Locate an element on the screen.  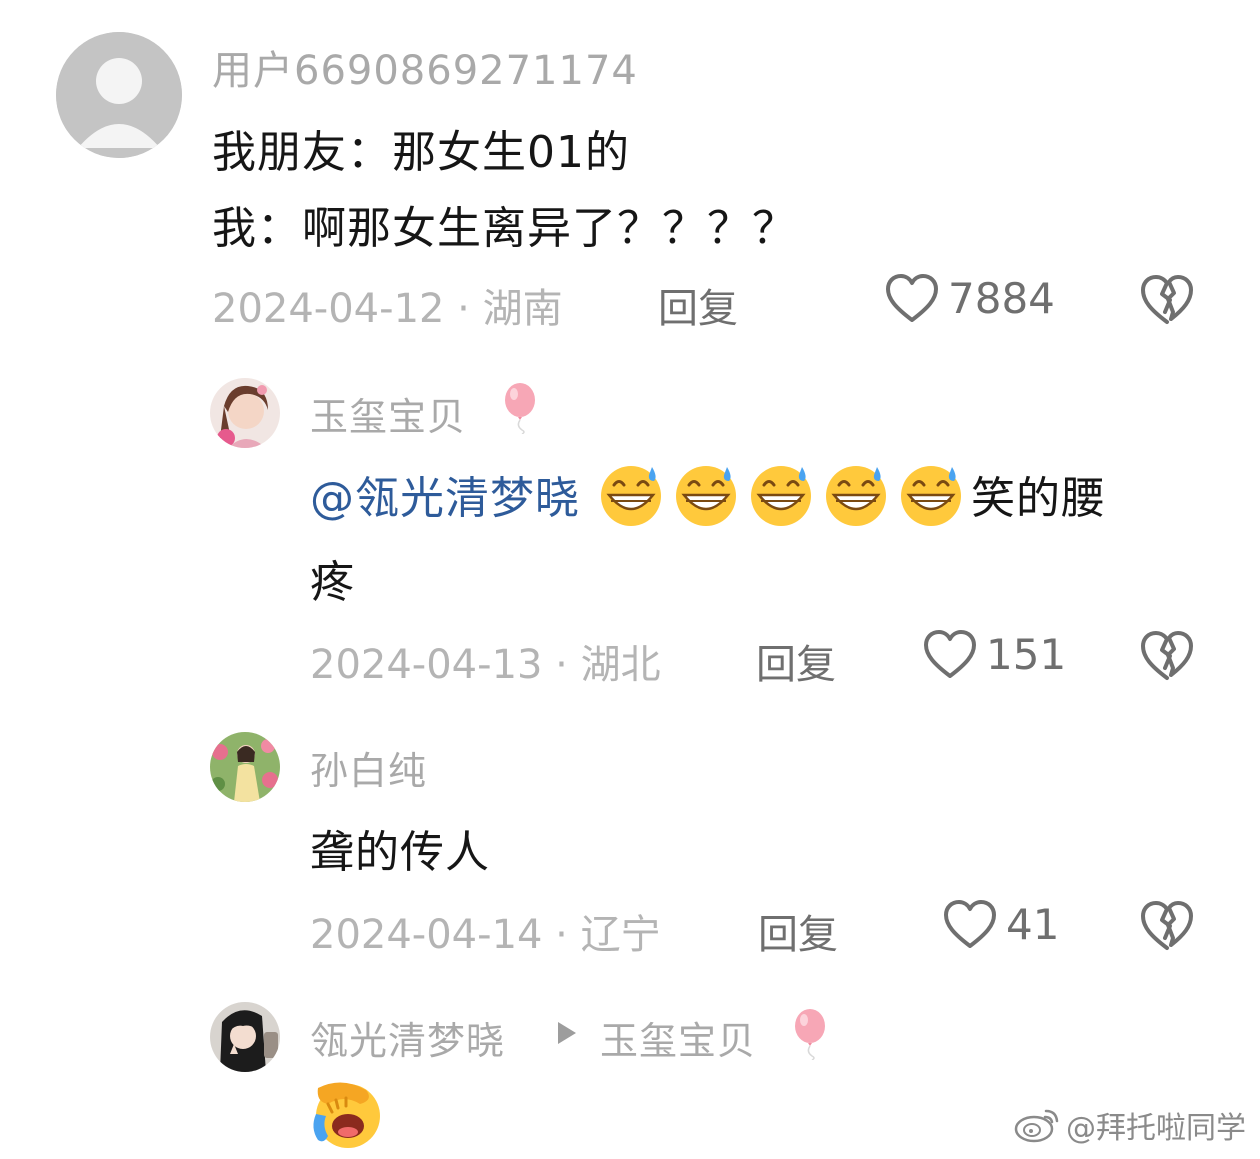
comment-text-line-1: 我朋友：那女生01的 is located at coordinates (421, 152).